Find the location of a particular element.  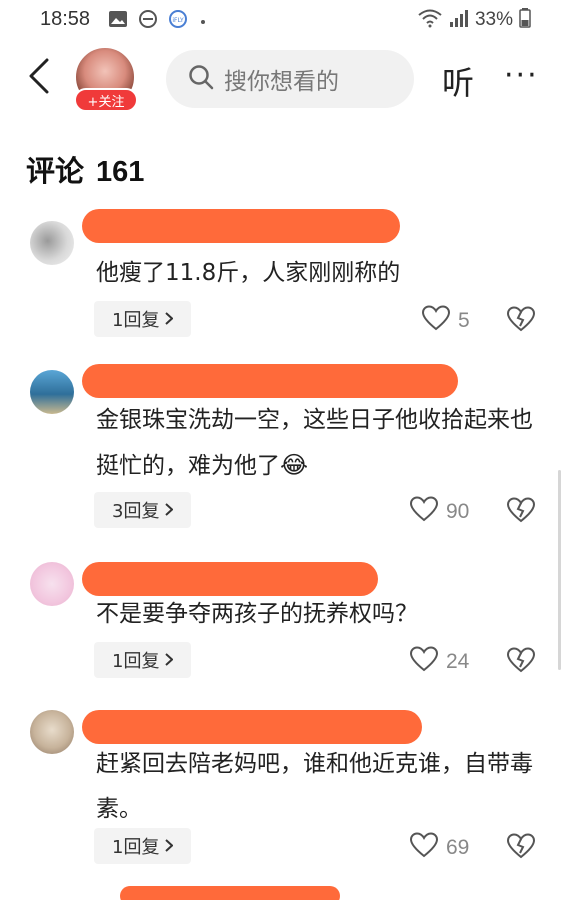

search-icon is located at coordinates (201, 79).